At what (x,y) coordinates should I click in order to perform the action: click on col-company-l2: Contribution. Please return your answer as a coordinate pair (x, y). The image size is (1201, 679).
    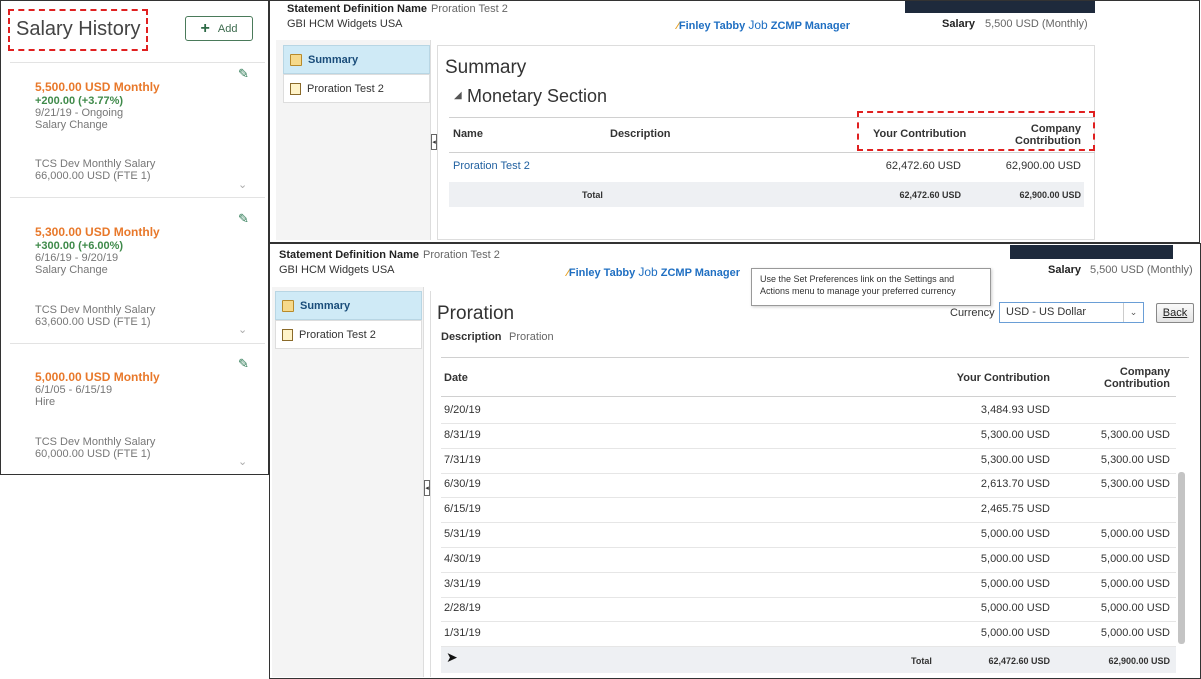
    Looking at the image, I should click on (1137, 384).